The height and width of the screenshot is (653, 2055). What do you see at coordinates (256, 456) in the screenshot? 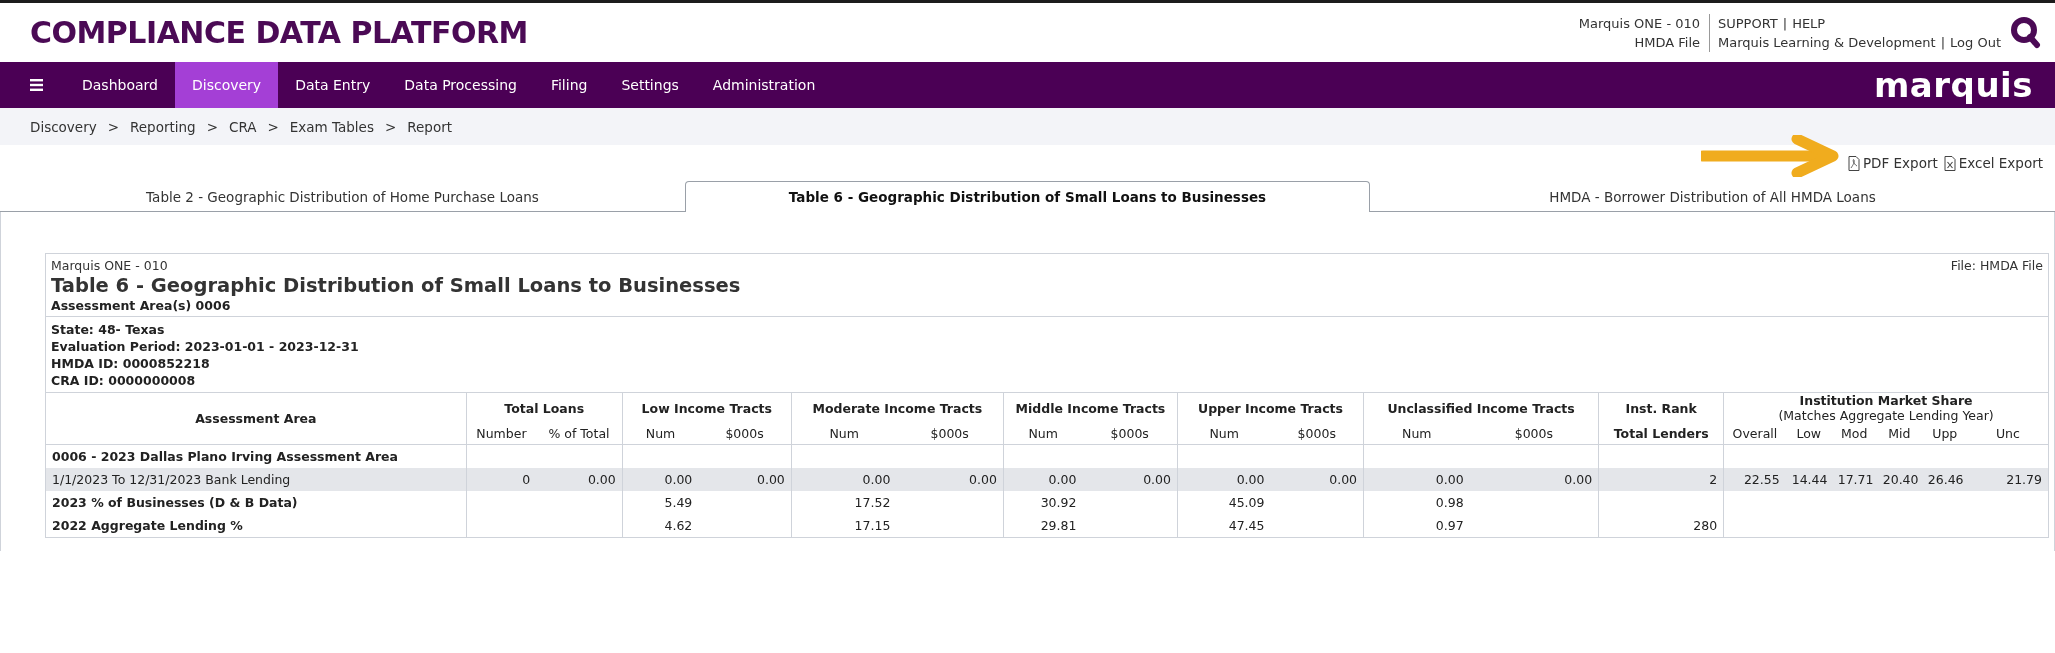
I see `row-label: 0006 - 2023 Dallas Plano Irving Assessment Area` at bounding box center [256, 456].